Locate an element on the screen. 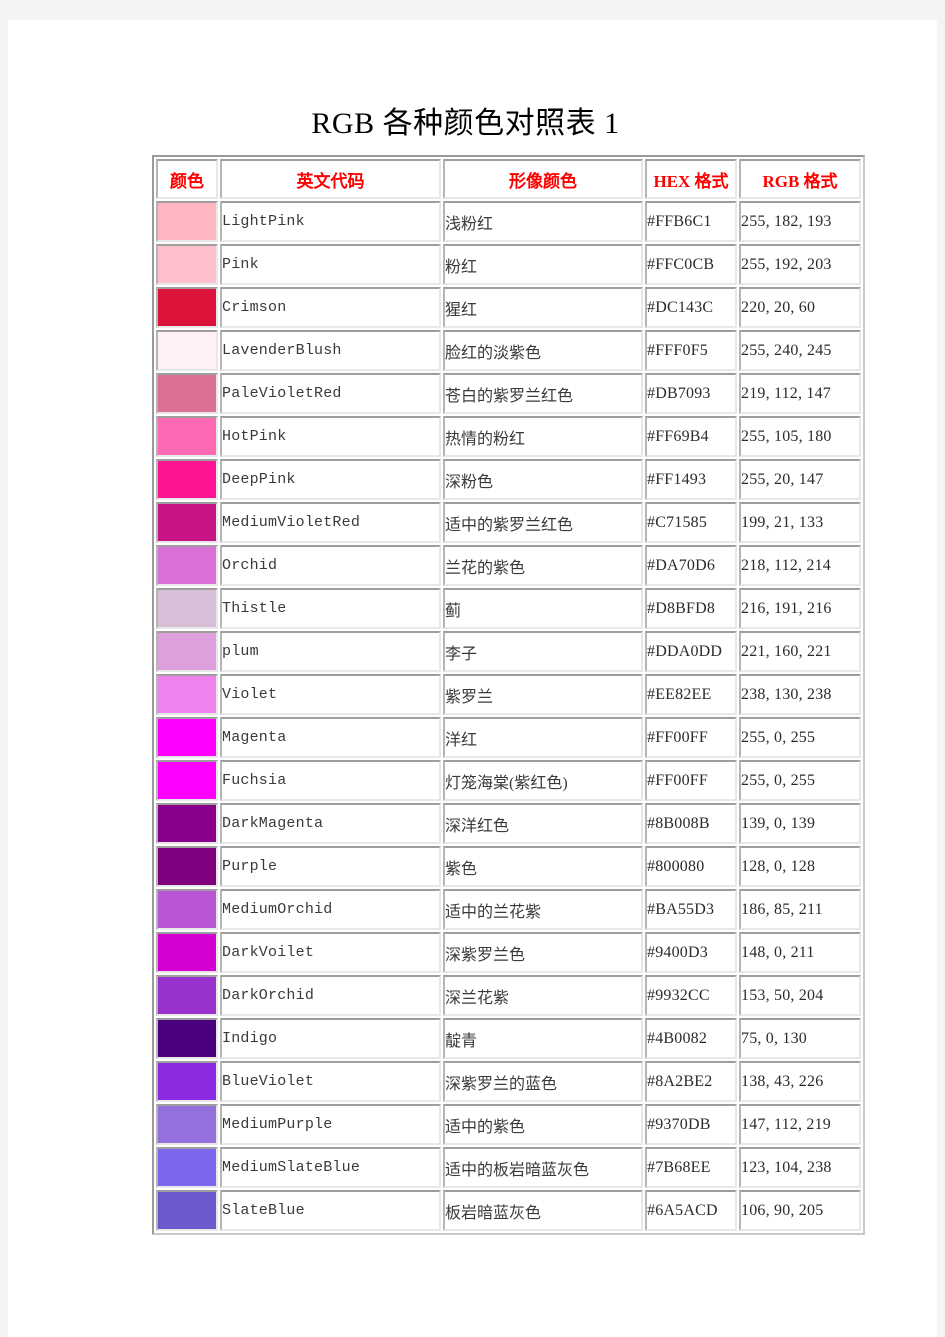  table-row: Magenta 洋红 #FF00FF 255, 0, 255 is located at coordinates (508, 737).